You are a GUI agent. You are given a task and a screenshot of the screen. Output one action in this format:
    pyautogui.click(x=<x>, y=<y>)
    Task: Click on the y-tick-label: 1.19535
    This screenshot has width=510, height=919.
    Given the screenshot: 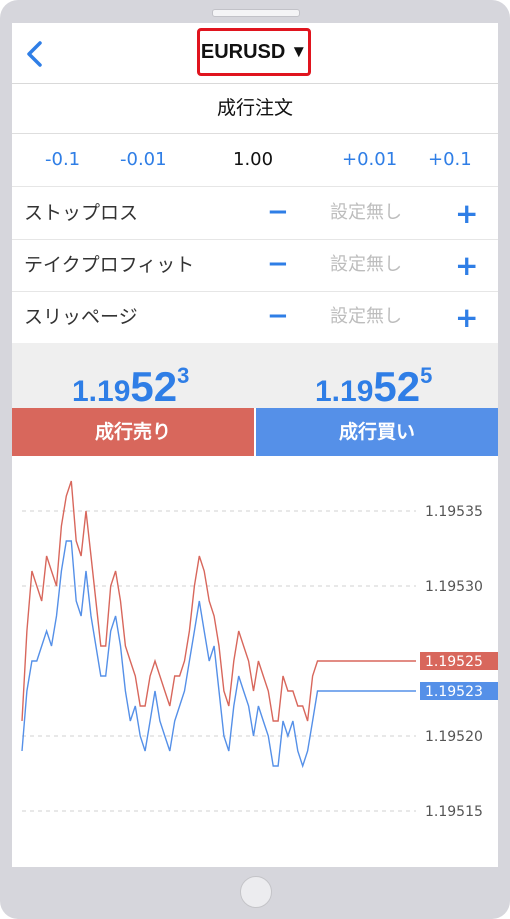 What is the action you would take?
    pyautogui.click(x=454, y=512)
    